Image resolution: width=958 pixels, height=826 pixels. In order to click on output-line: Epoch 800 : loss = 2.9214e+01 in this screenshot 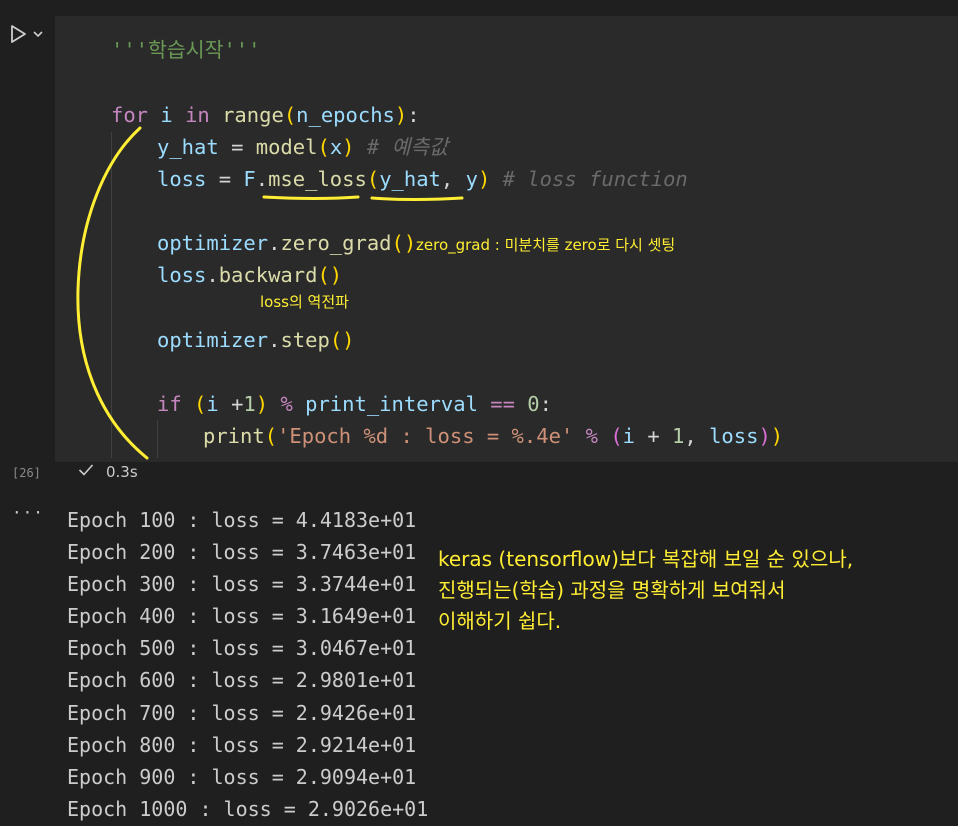, I will do `click(242, 745)`.